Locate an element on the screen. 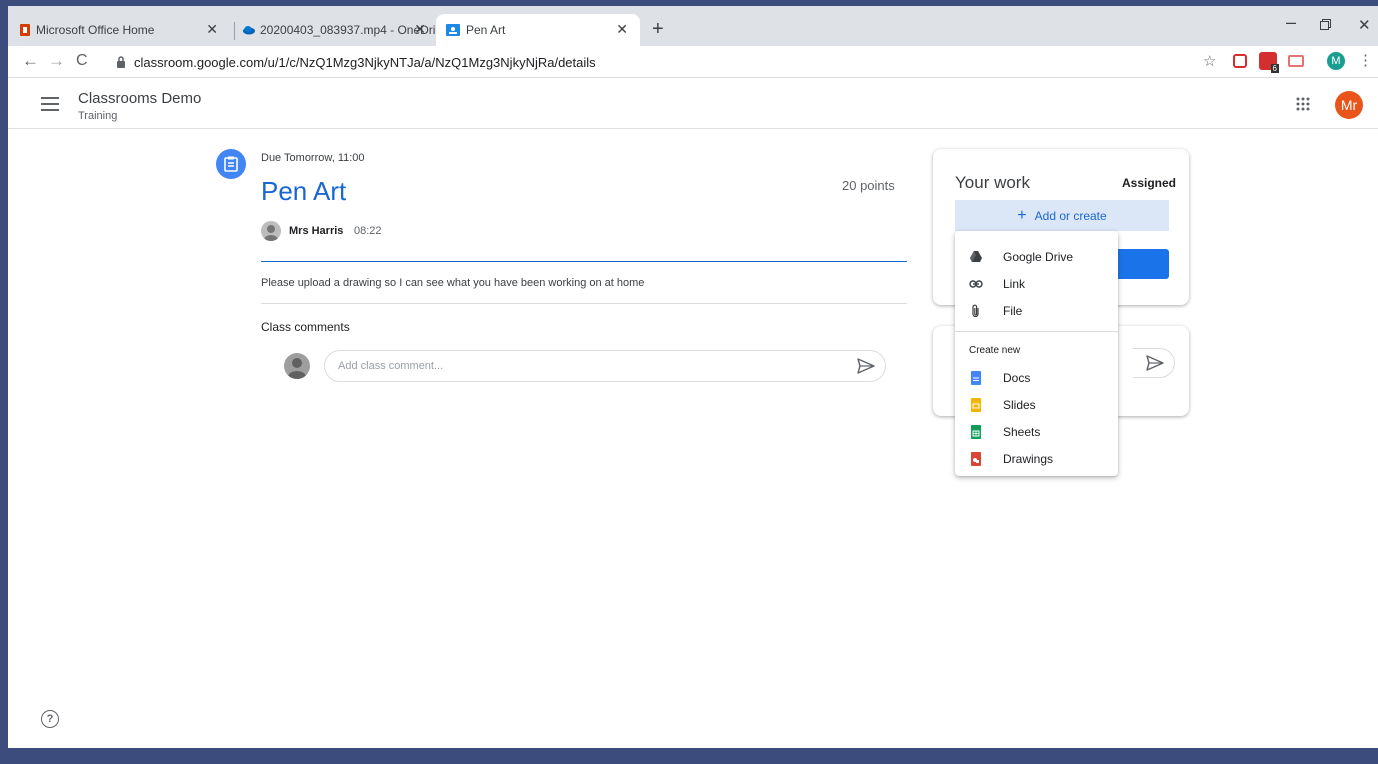 The image size is (1378, 764). assignment-icon is located at coordinates (231, 164).